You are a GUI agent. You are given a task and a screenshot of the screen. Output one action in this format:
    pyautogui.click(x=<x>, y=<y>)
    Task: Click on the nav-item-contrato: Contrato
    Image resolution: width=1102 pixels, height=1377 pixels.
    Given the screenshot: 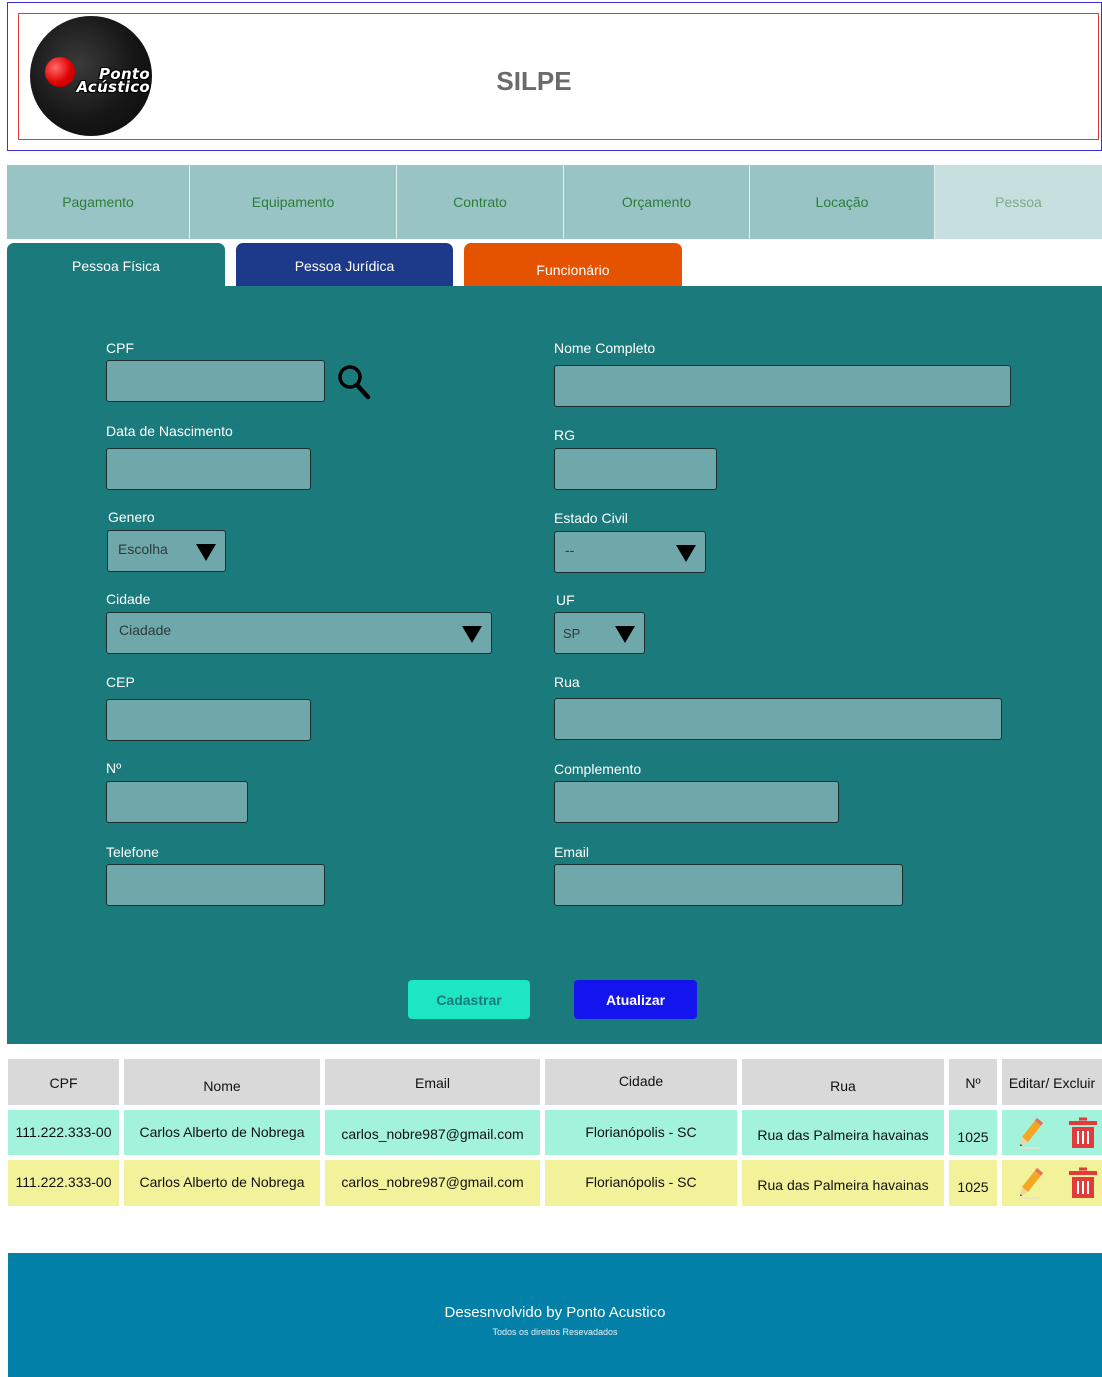 What is the action you would take?
    pyautogui.click(x=480, y=202)
    